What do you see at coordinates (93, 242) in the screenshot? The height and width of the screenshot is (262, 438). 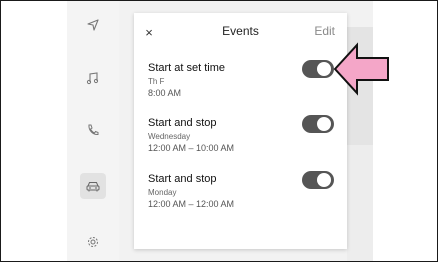 I see `settings-gear-icon` at bounding box center [93, 242].